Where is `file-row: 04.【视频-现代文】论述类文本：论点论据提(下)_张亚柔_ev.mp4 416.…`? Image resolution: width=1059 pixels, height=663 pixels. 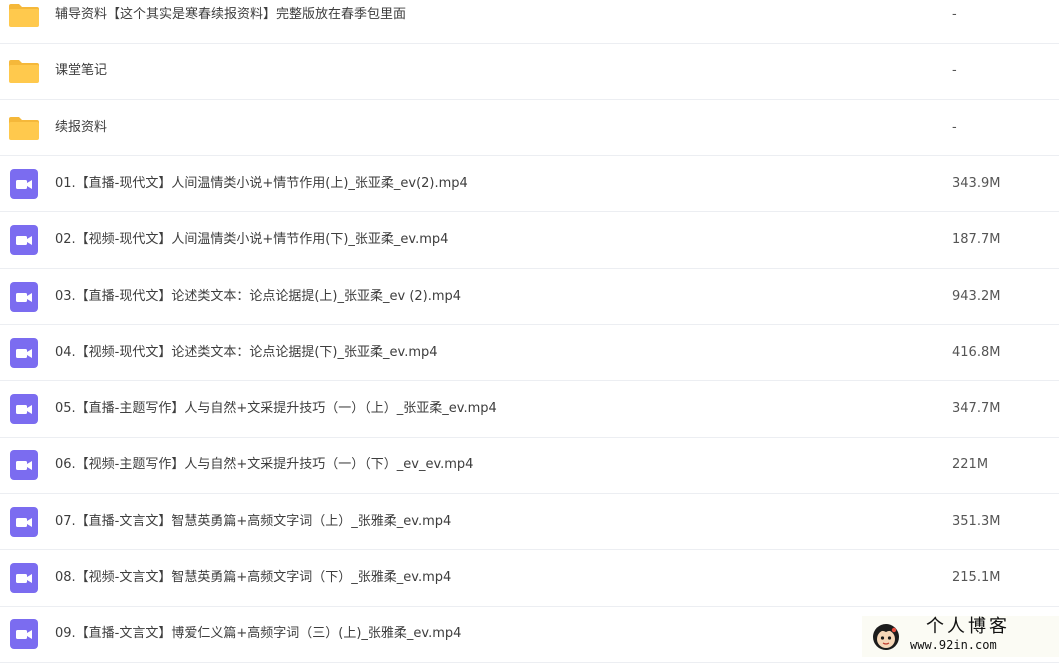 file-row: 04.【视频-现代文】论述类文本：论点论据提(下)_张亚柔_ev.mp4 416.… is located at coordinates (529, 353).